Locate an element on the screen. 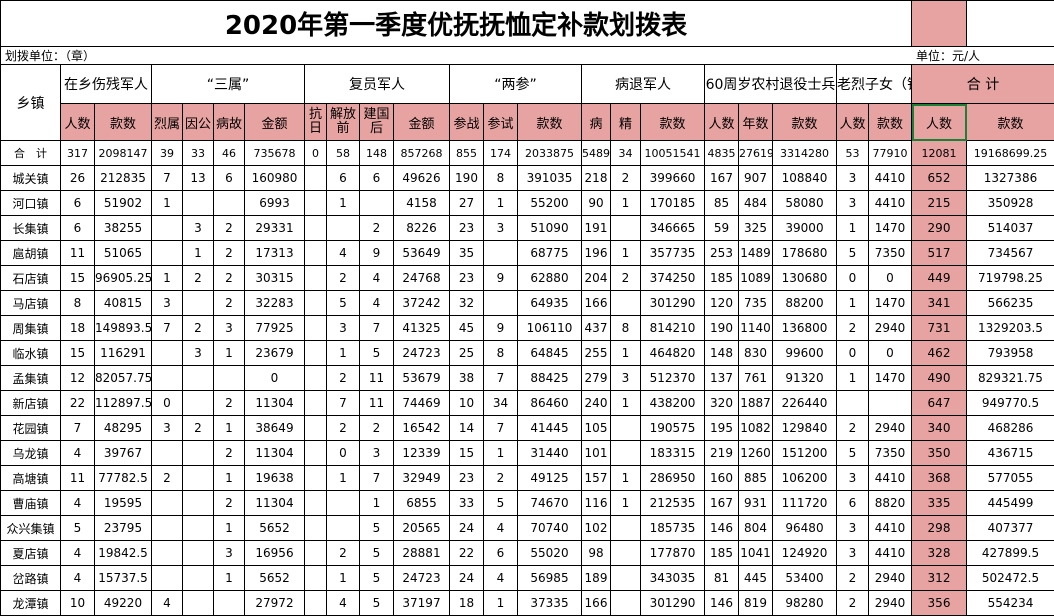 The image size is (1054, 616). data-cell: 167 is located at coordinates (722, 178).